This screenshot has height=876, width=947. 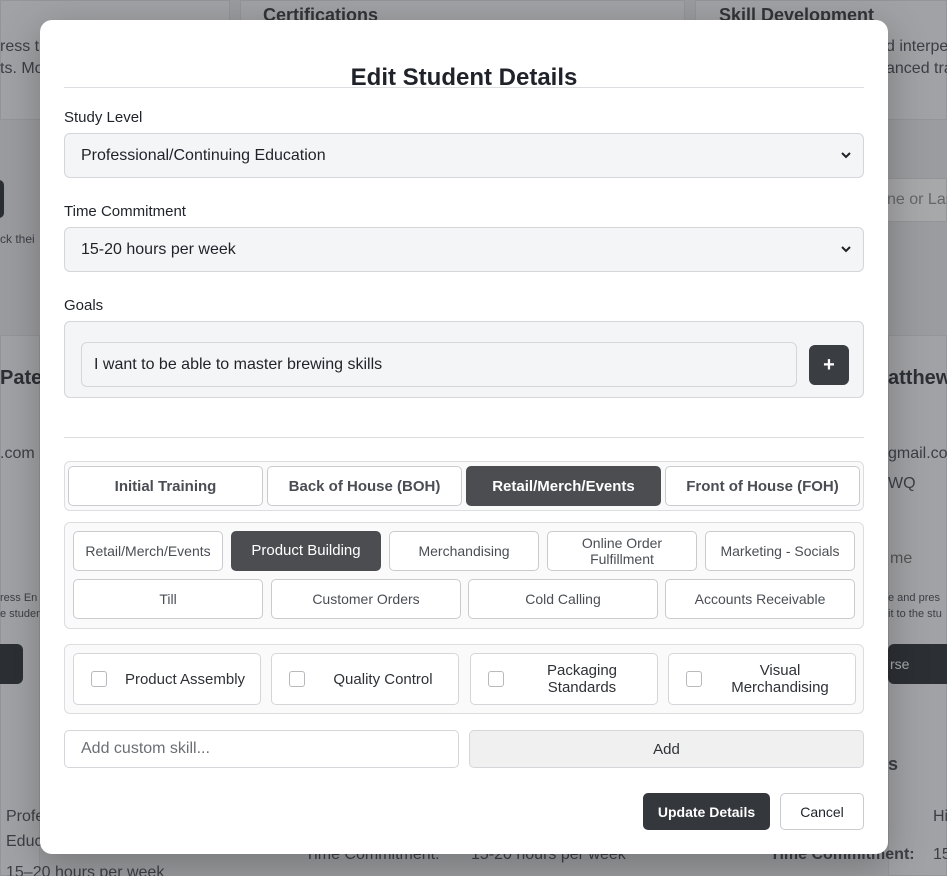 I want to click on cancel-button: Cancel, so click(x=822, y=811).